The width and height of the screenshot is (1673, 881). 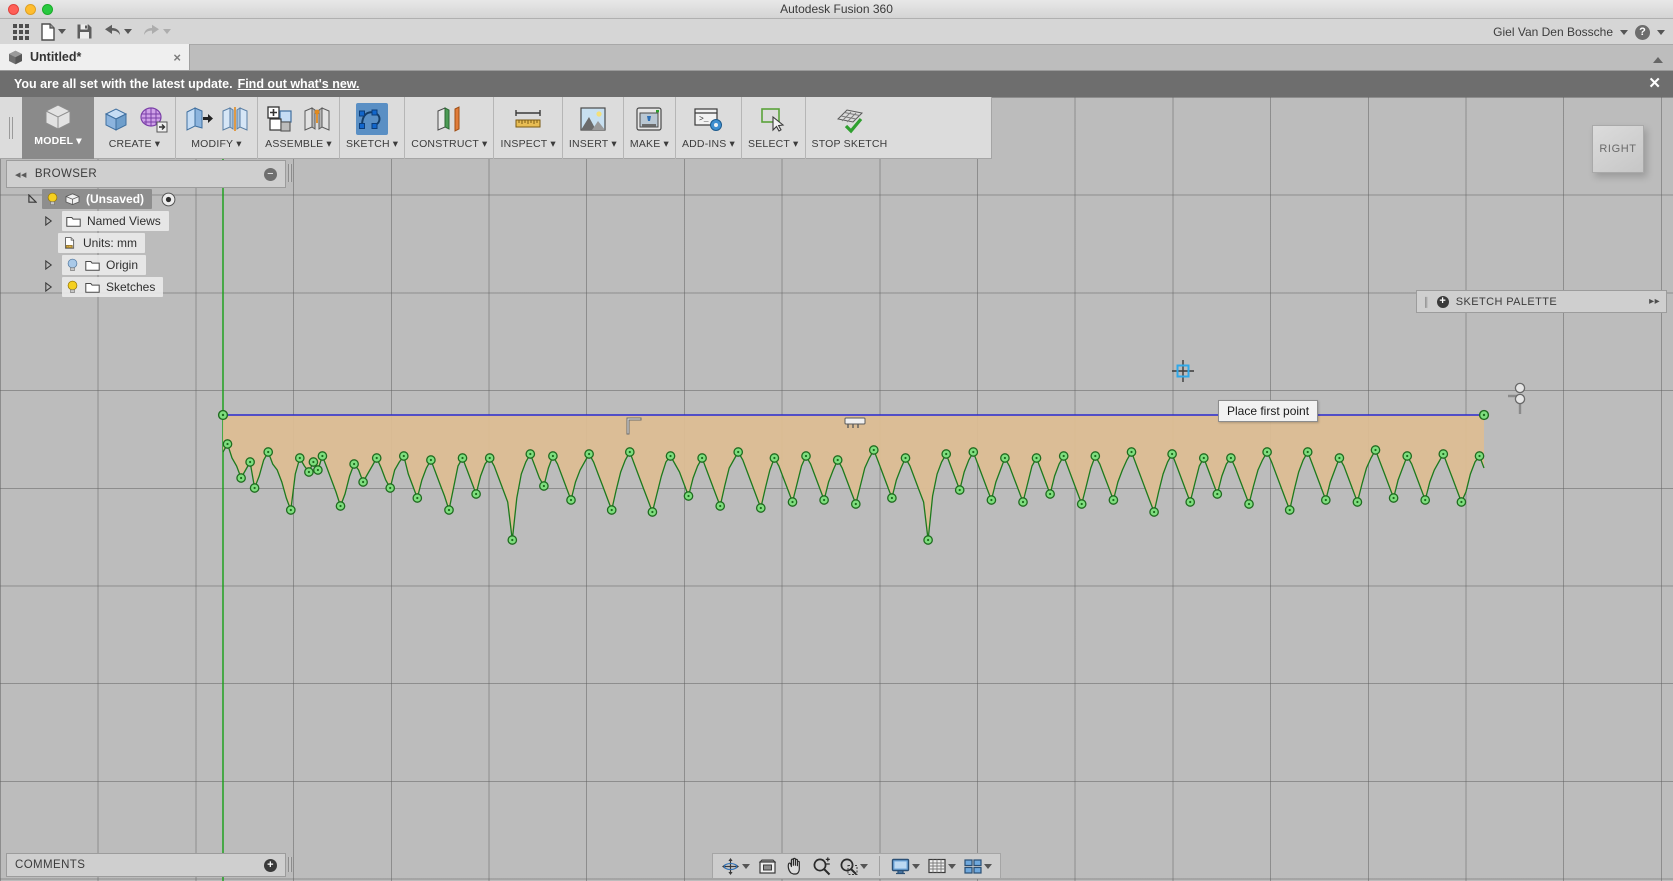 What do you see at coordinates (146, 287) in the screenshot?
I see `tree-item-sketches: Sketches` at bounding box center [146, 287].